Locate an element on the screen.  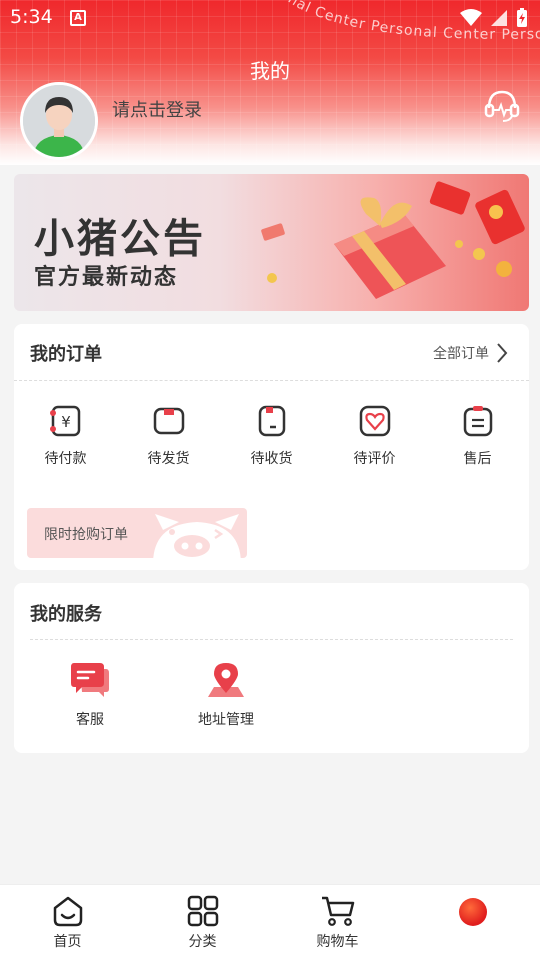
receive-icon is located at coordinates (271, 421).